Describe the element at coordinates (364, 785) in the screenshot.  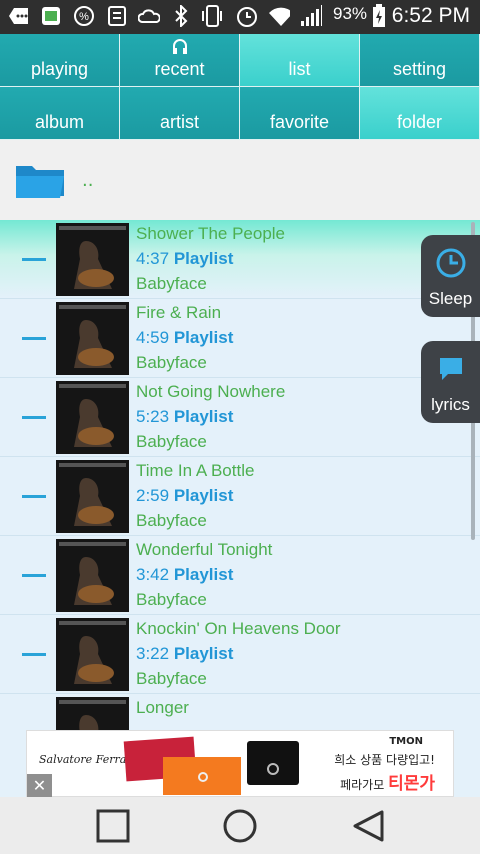
I see `ad-copy-prefix: 페라가모` at that location.